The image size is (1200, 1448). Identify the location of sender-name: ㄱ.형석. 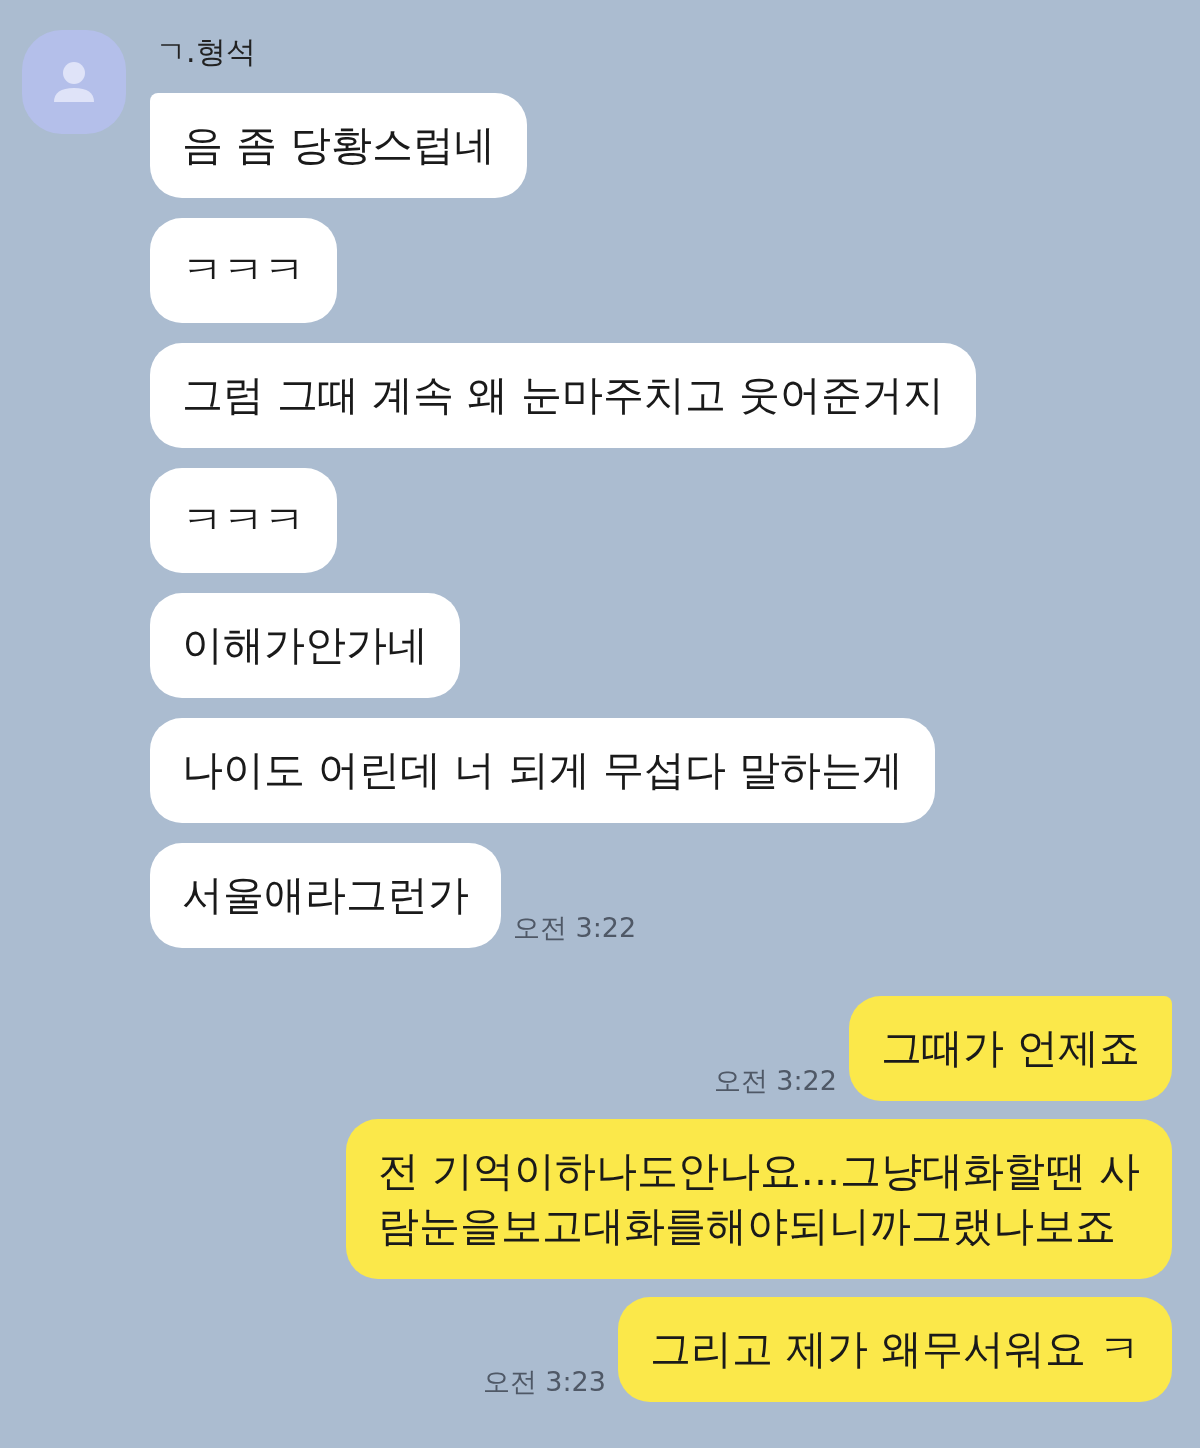
(206, 52).